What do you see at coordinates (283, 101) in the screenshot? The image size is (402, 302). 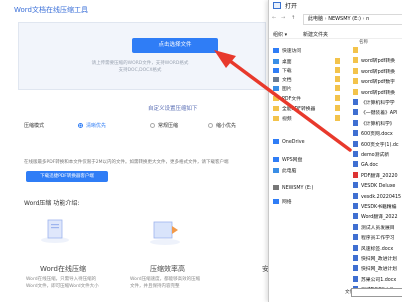 I see `red-arrow-annotation` at bounding box center [283, 101].